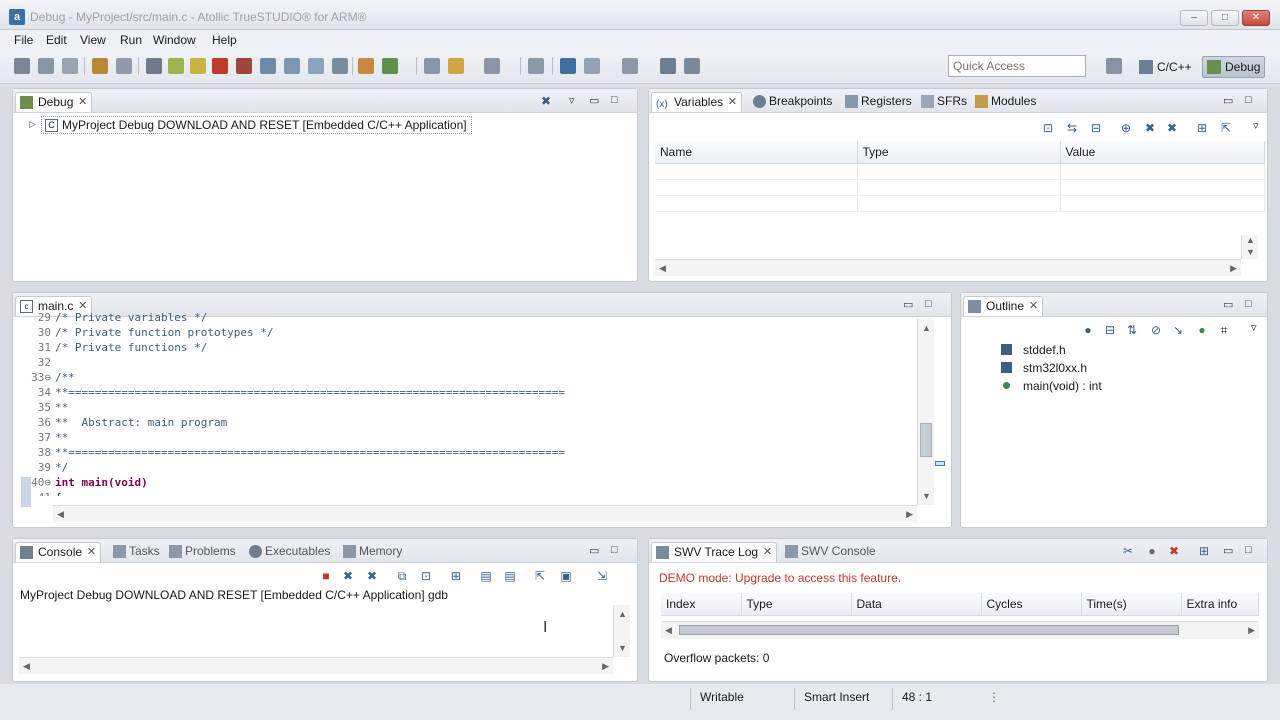  I want to click on show-stdout-icon: ▤, so click(486, 576).